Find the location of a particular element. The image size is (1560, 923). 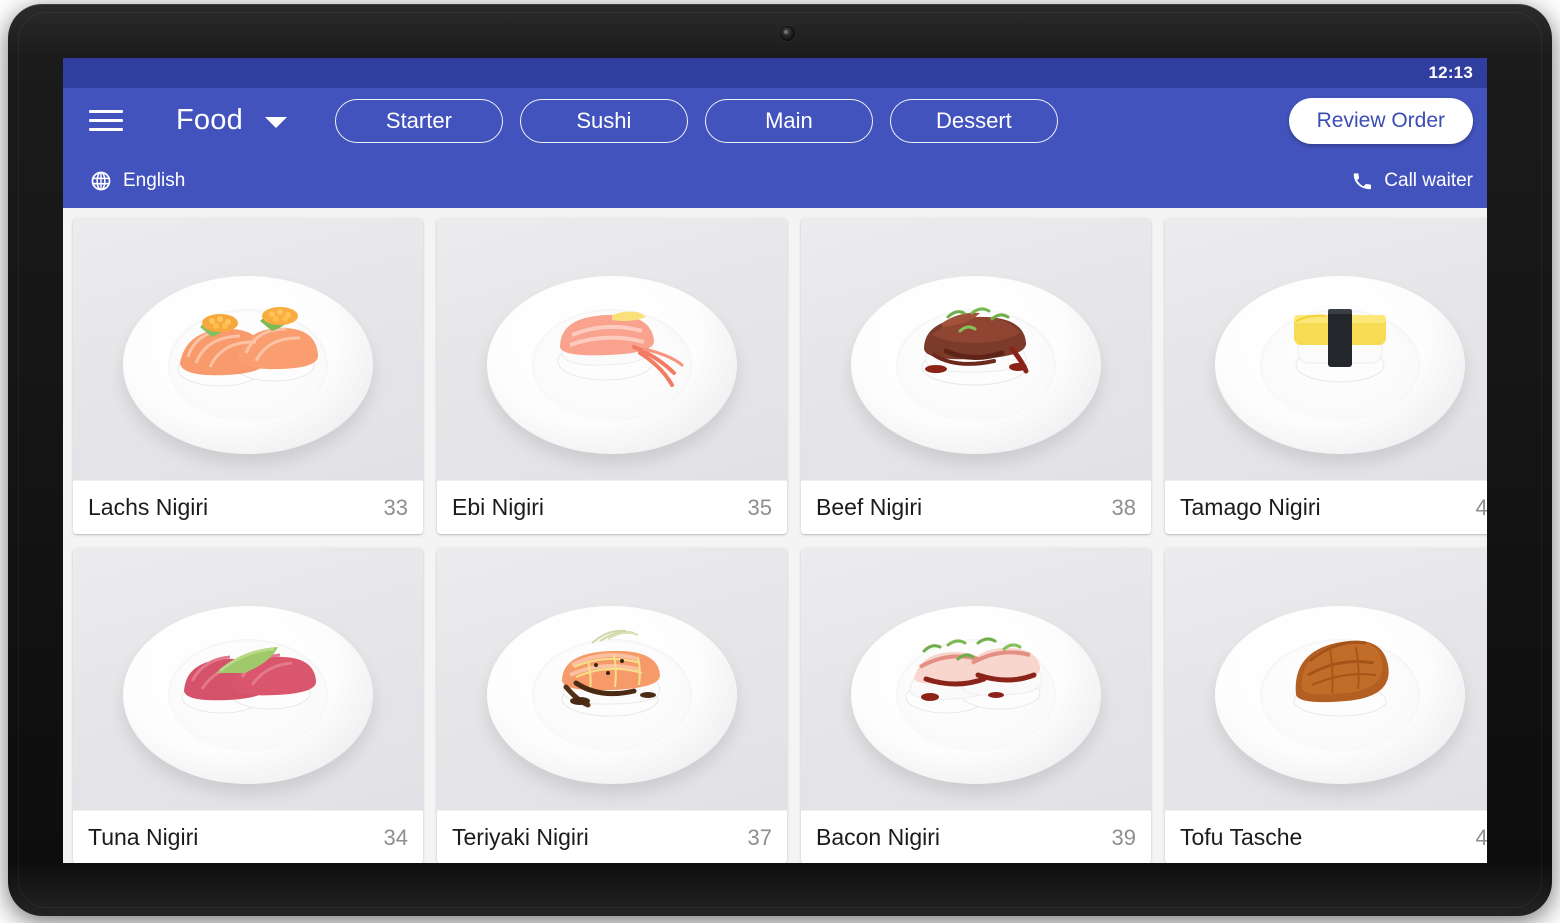

menu-card-label: Lachs Nigiri 33 is located at coordinates (248, 507).